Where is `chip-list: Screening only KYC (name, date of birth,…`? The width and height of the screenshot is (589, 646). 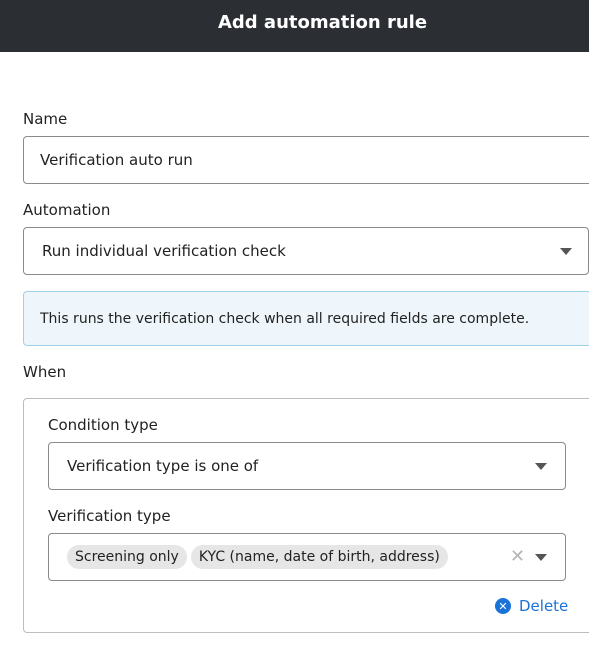 chip-list: Screening only KYC (name, date of birth,… is located at coordinates (250, 557).